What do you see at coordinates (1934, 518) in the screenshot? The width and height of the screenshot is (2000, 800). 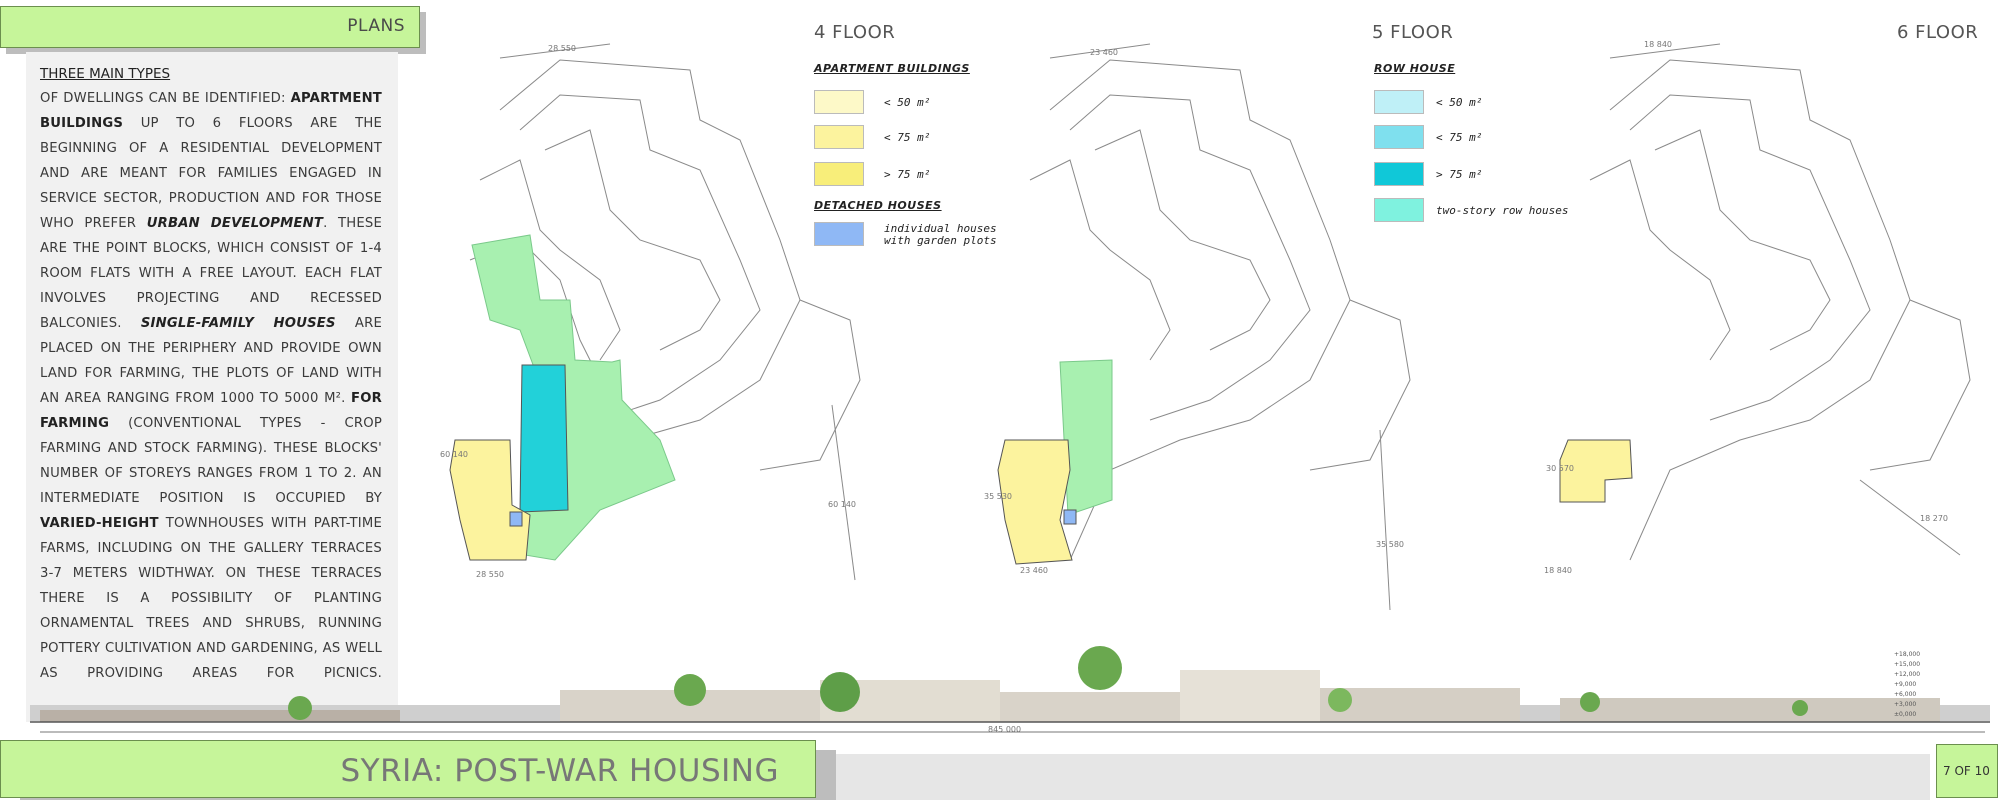 I see `f6-right-dimension: 18 270` at bounding box center [1934, 518].